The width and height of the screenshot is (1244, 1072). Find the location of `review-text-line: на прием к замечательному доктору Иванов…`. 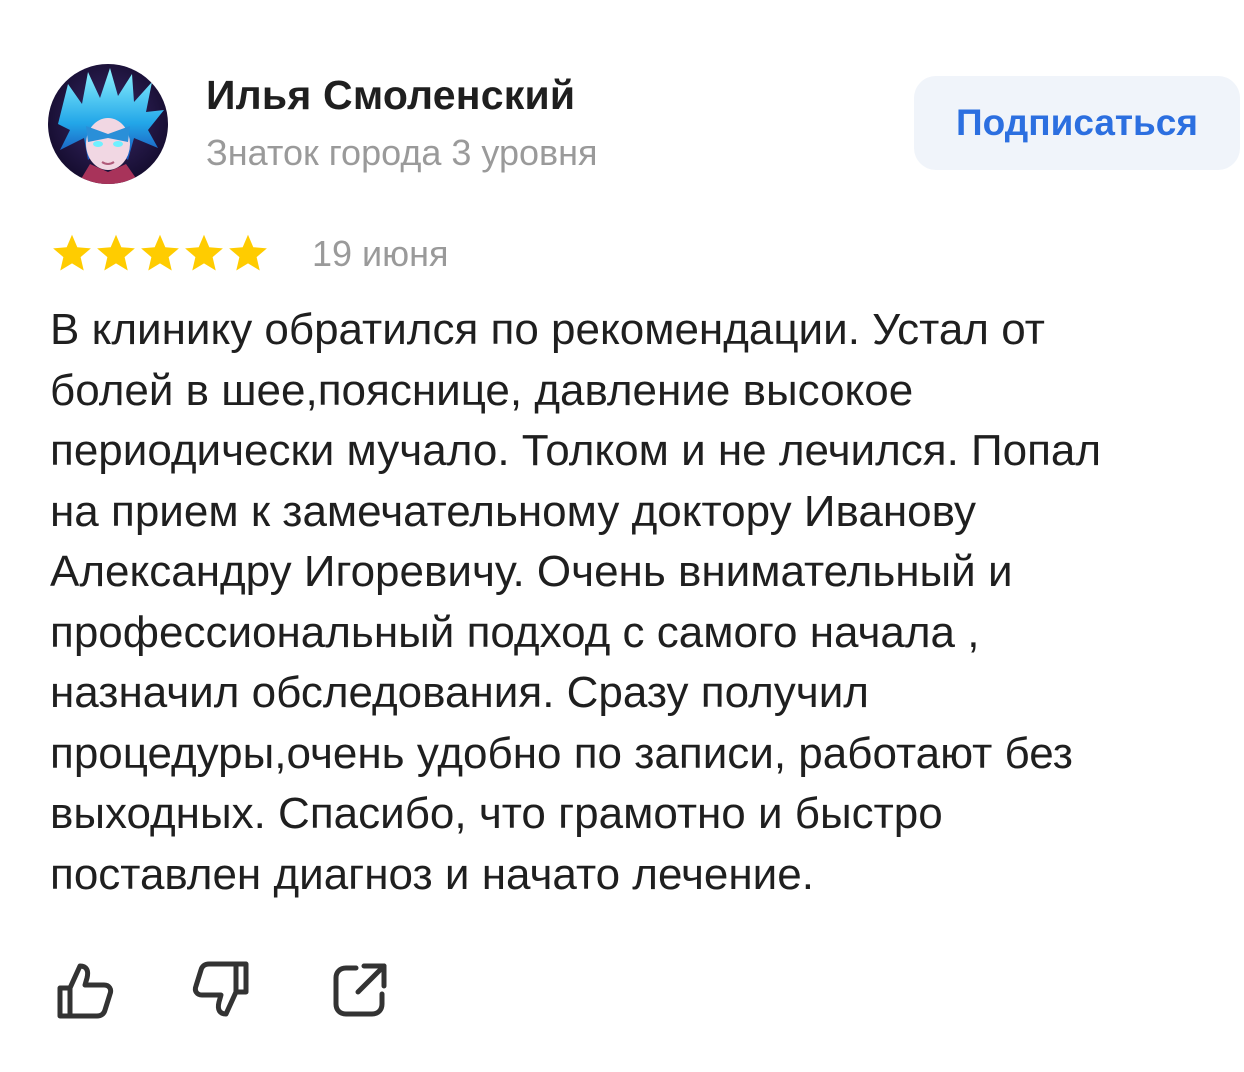

review-text-line: на прием к замечательному доктору Иванов… is located at coordinates (513, 511).